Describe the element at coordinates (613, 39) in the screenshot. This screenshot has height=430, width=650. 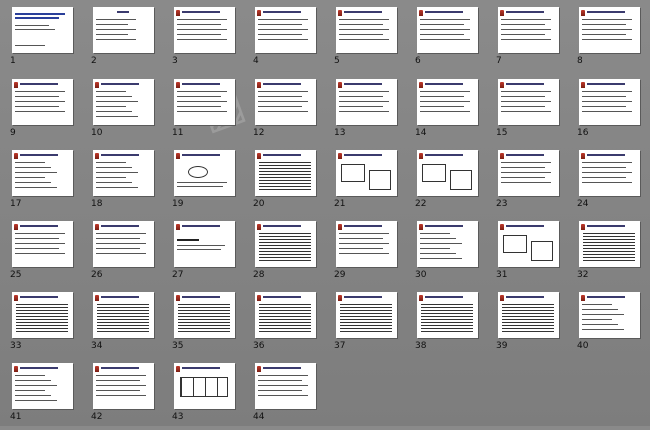
I see `slide-thumbnail: 8` at that location.